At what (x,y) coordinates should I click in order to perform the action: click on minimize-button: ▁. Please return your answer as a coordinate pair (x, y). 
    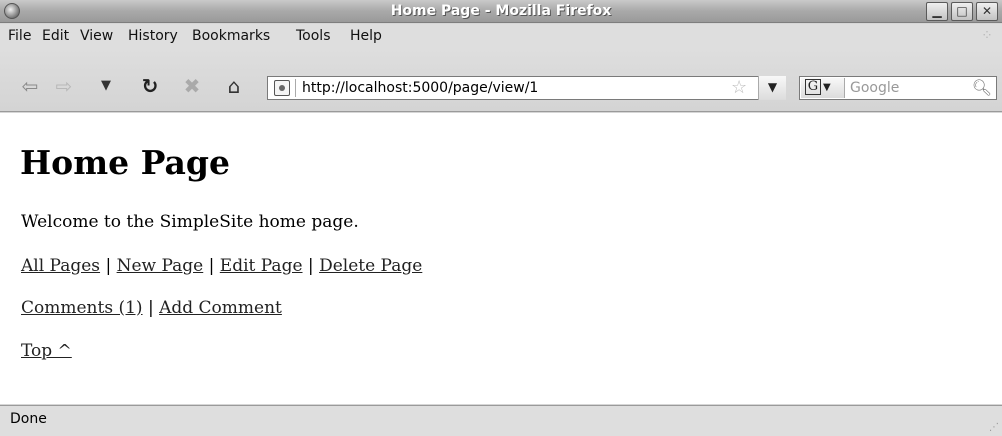
    Looking at the image, I should click on (937, 11).